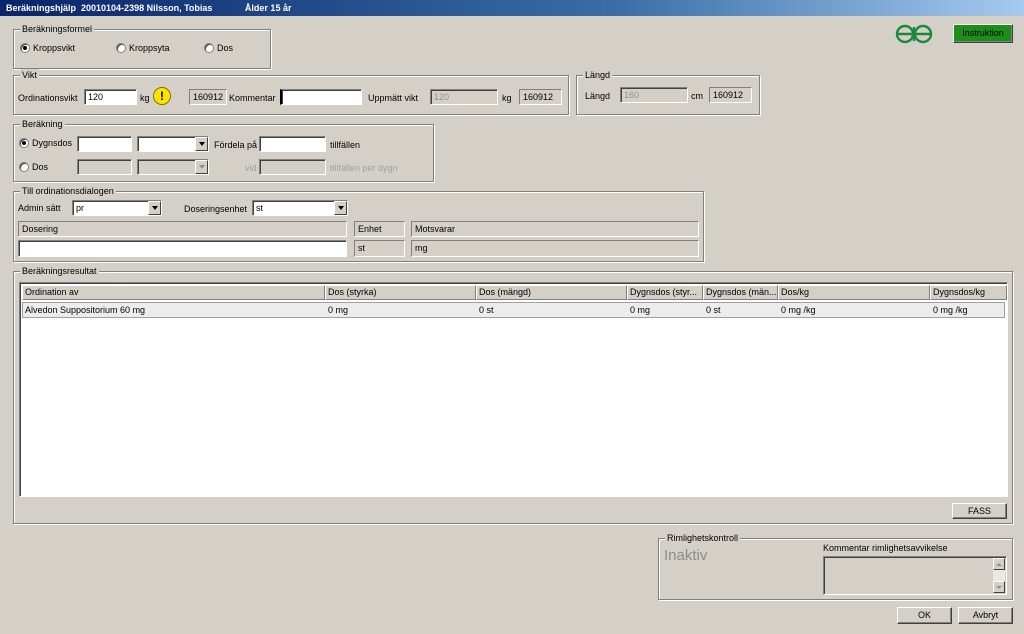 The image size is (1024, 634). Describe the element at coordinates (117, 208) in the screenshot. I see `admin-method-select: pr` at that location.